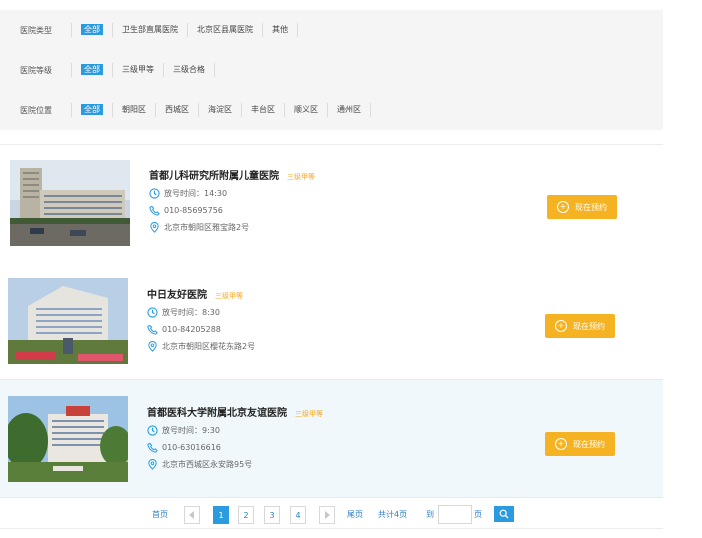  I want to click on address: 北京市朝阳区樱花东路2号, so click(201, 346).